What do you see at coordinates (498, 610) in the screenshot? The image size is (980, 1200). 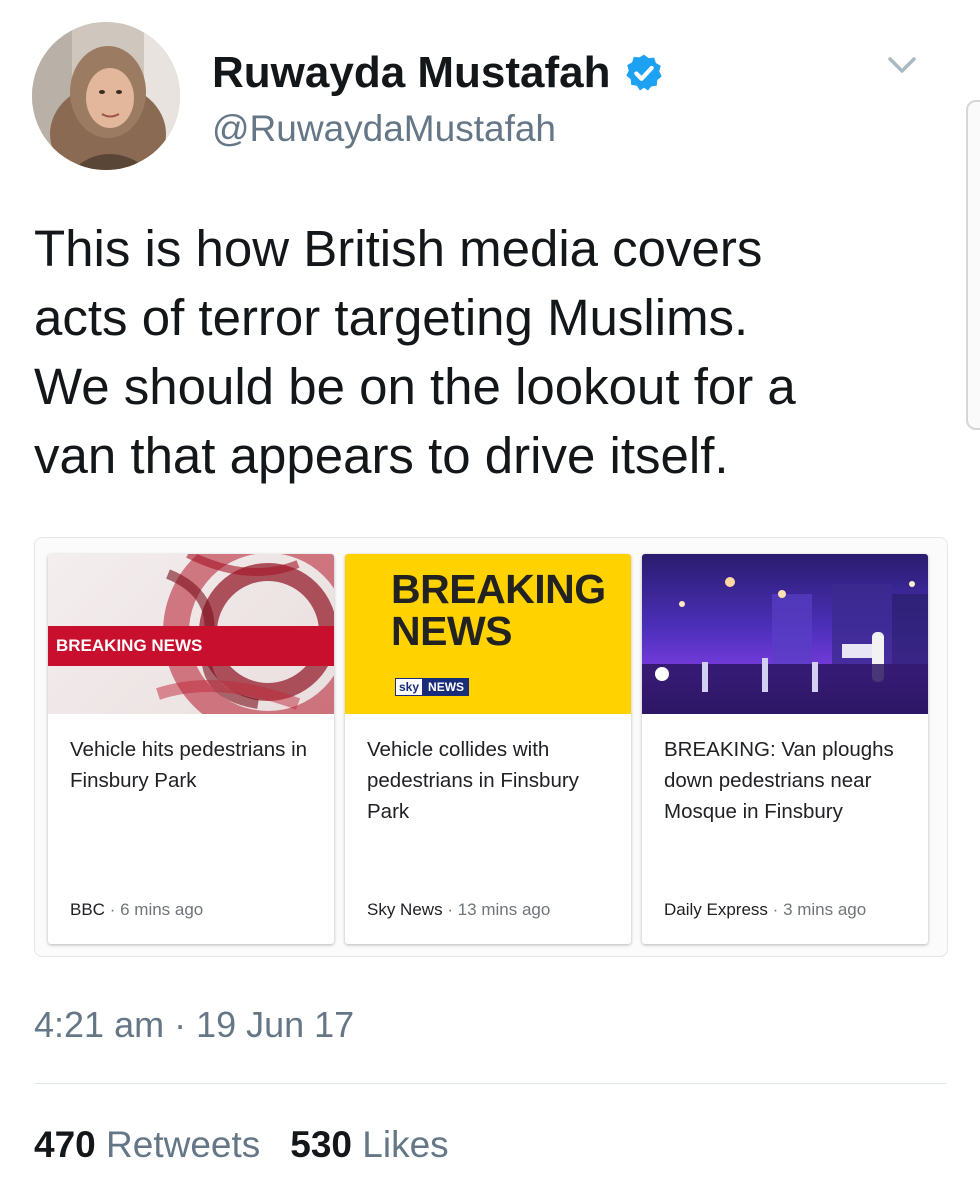 I see `breaking-news-title: BREAKING NEWS` at bounding box center [498, 610].